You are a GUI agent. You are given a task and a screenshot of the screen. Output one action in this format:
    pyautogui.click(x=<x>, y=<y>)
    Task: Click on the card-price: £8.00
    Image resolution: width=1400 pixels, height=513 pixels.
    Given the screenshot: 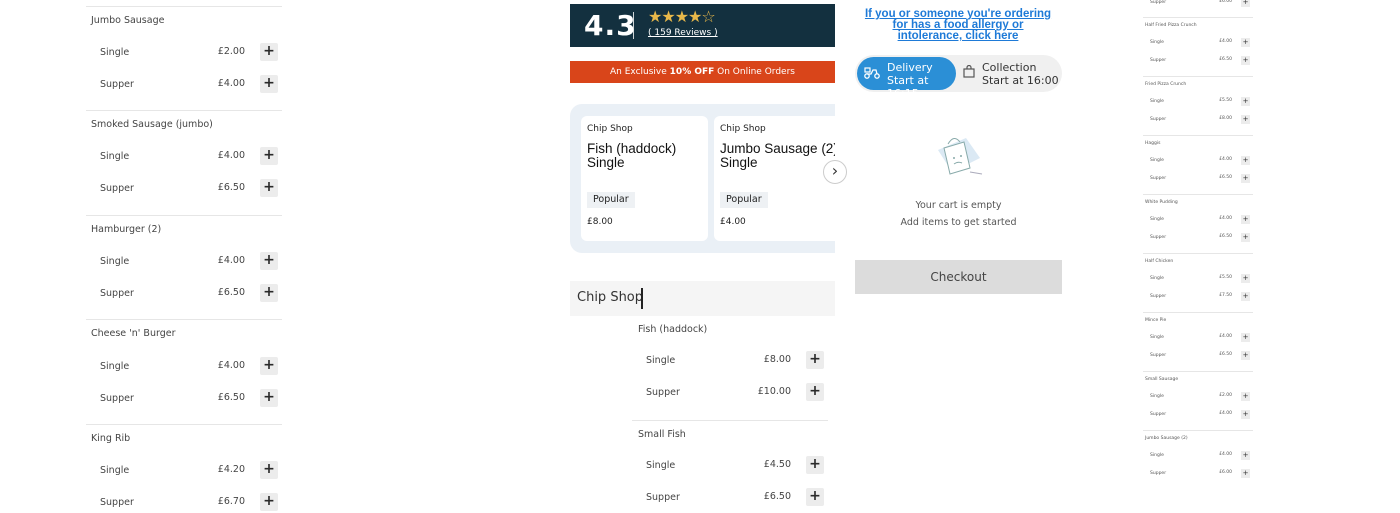 What is the action you would take?
    pyautogui.click(x=600, y=222)
    